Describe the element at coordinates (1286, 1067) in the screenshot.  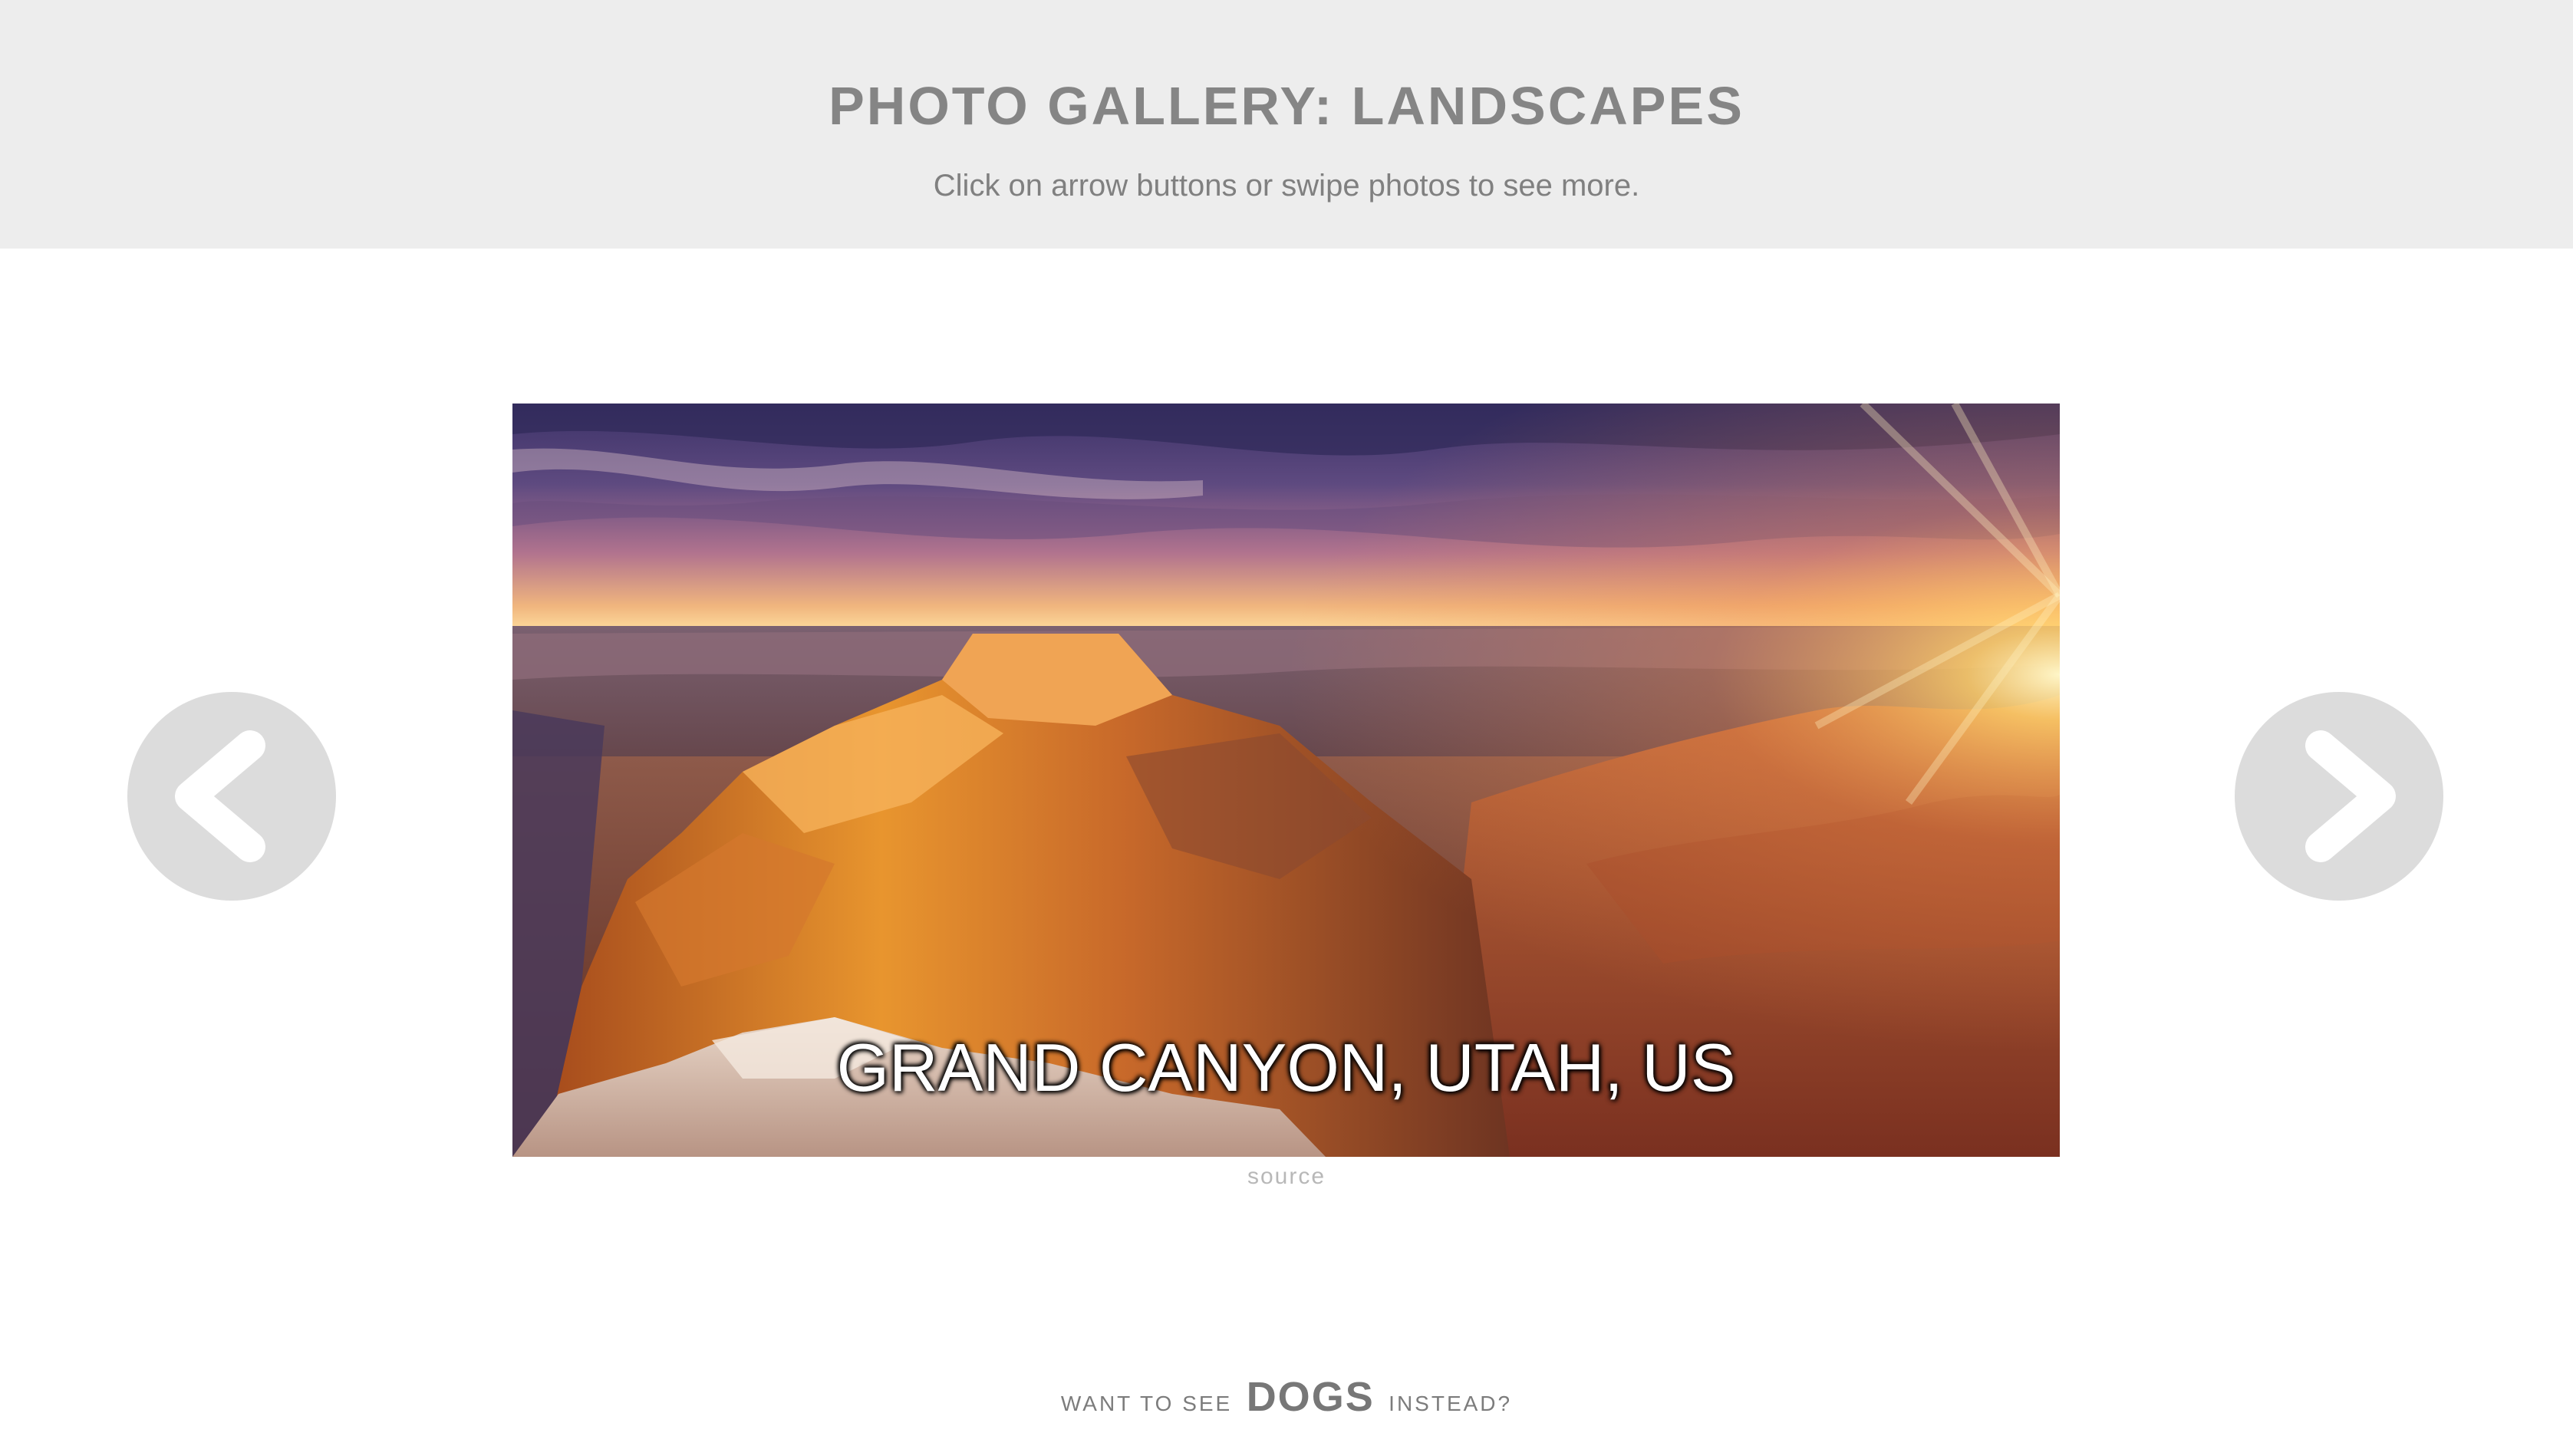
I see `photo-caption: GRAND CANYON, UTAH, US` at that location.